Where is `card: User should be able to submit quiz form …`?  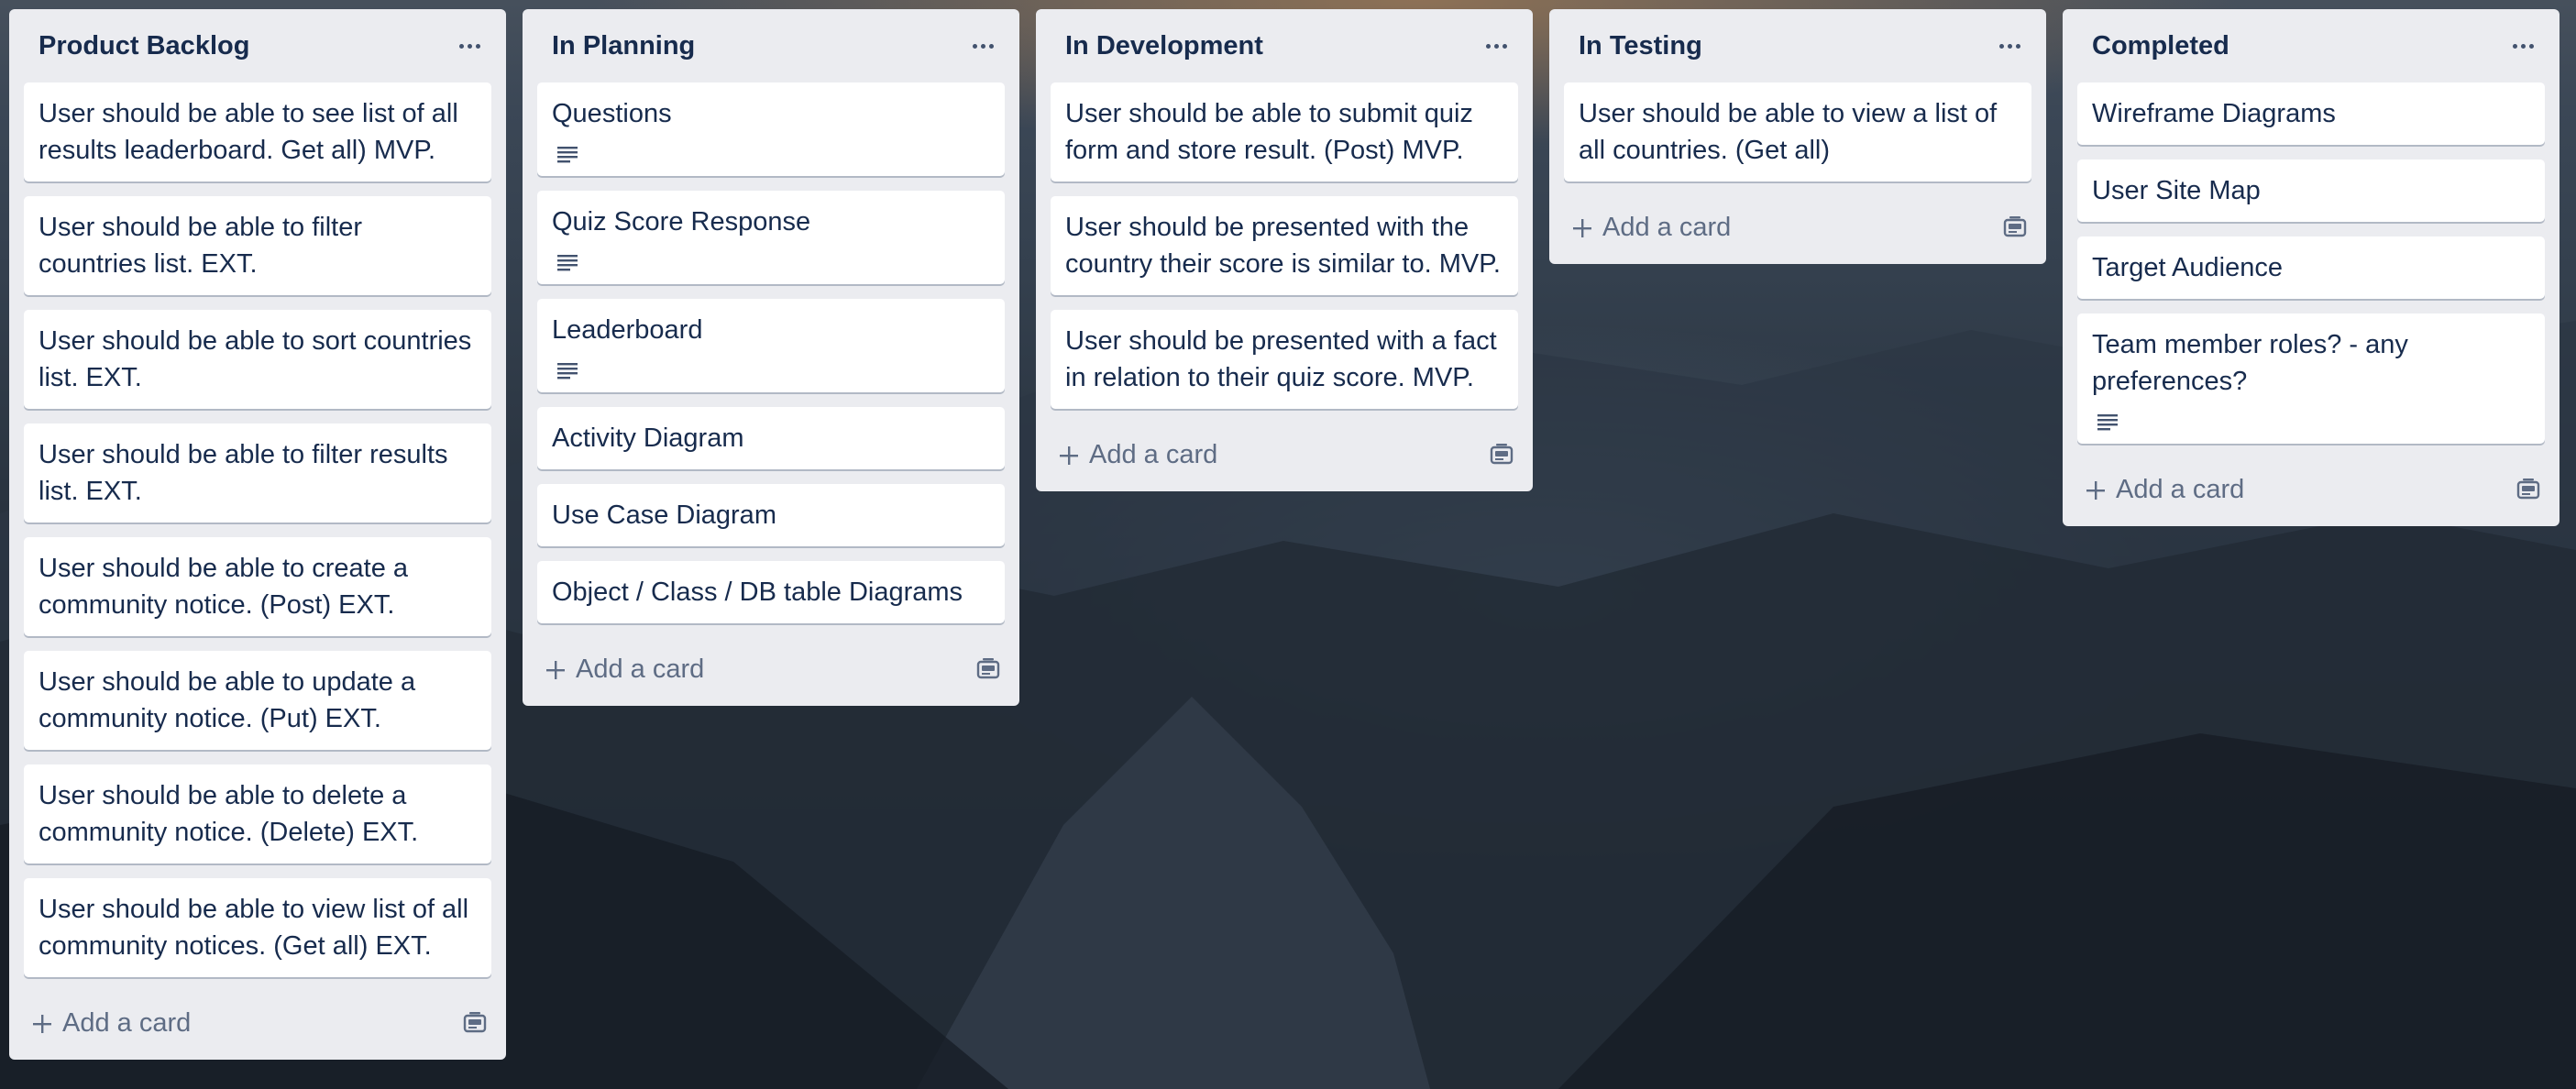 card: User should be able to submit quiz form … is located at coordinates (1284, 132).